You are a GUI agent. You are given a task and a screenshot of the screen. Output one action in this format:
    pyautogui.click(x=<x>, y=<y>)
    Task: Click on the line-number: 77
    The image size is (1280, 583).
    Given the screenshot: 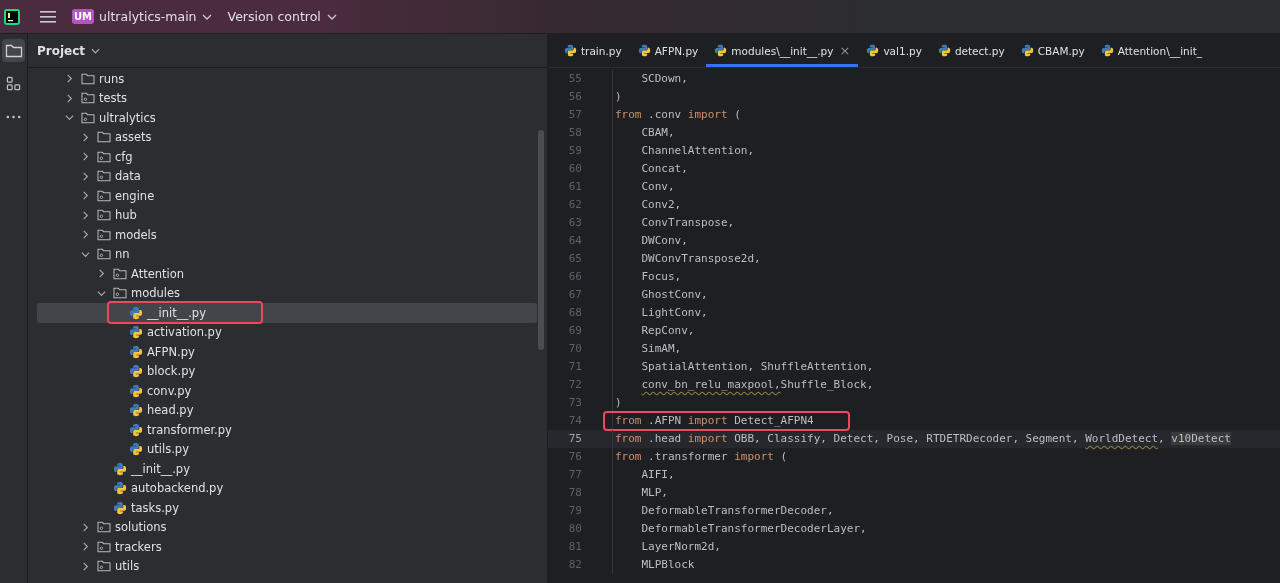 What is the action you would take?
    pyautogui.click(x=580, y=475)
    